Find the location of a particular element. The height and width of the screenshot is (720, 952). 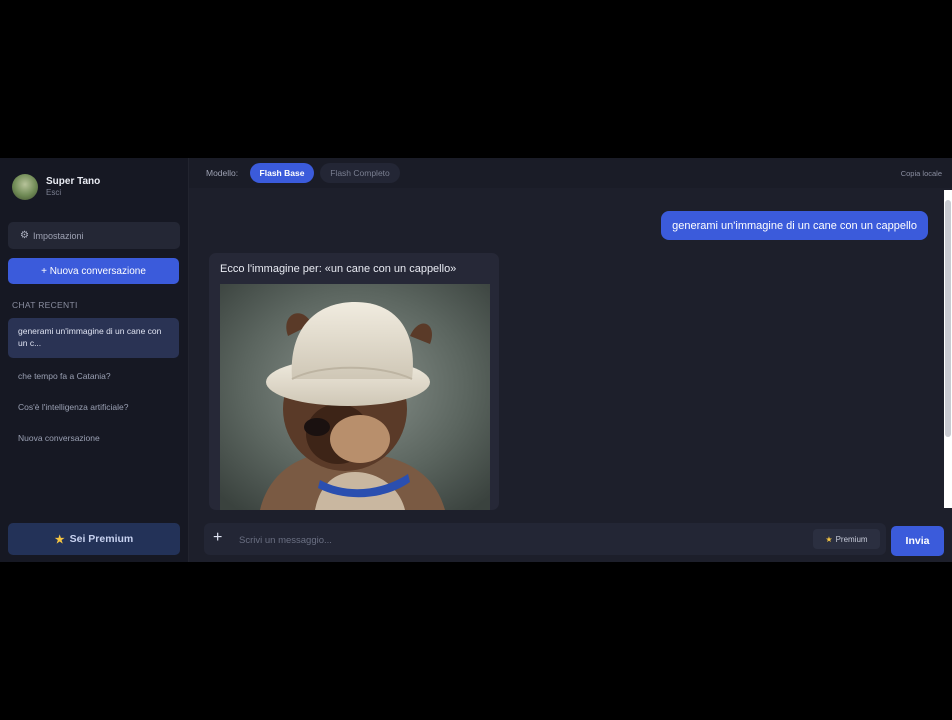

chat-scrollbar is located at coordinates (948, 349).